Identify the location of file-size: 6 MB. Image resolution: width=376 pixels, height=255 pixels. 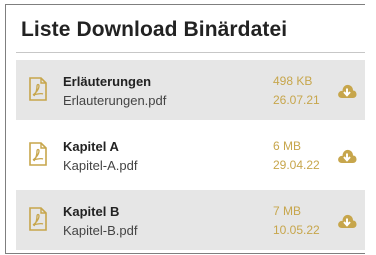
(287, 146).